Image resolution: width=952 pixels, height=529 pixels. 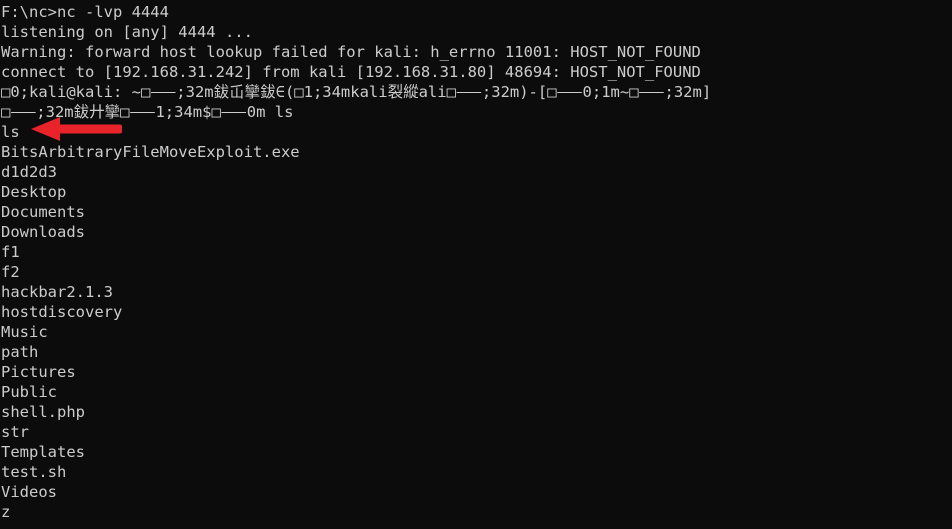 What do you see at coordinates (20, 352) in the screenshot?
I see `terminal-line: path` at bounding box center [20, 352].